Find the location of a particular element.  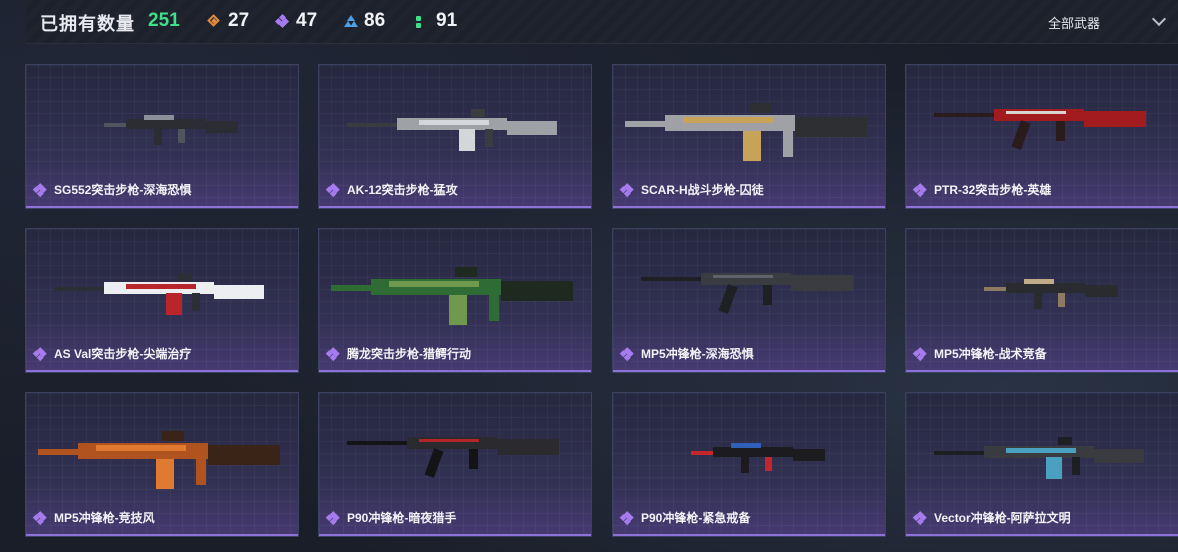

weapon-card: SG552突击步枪-深海恐惧 is located at coordinates (162, 136).